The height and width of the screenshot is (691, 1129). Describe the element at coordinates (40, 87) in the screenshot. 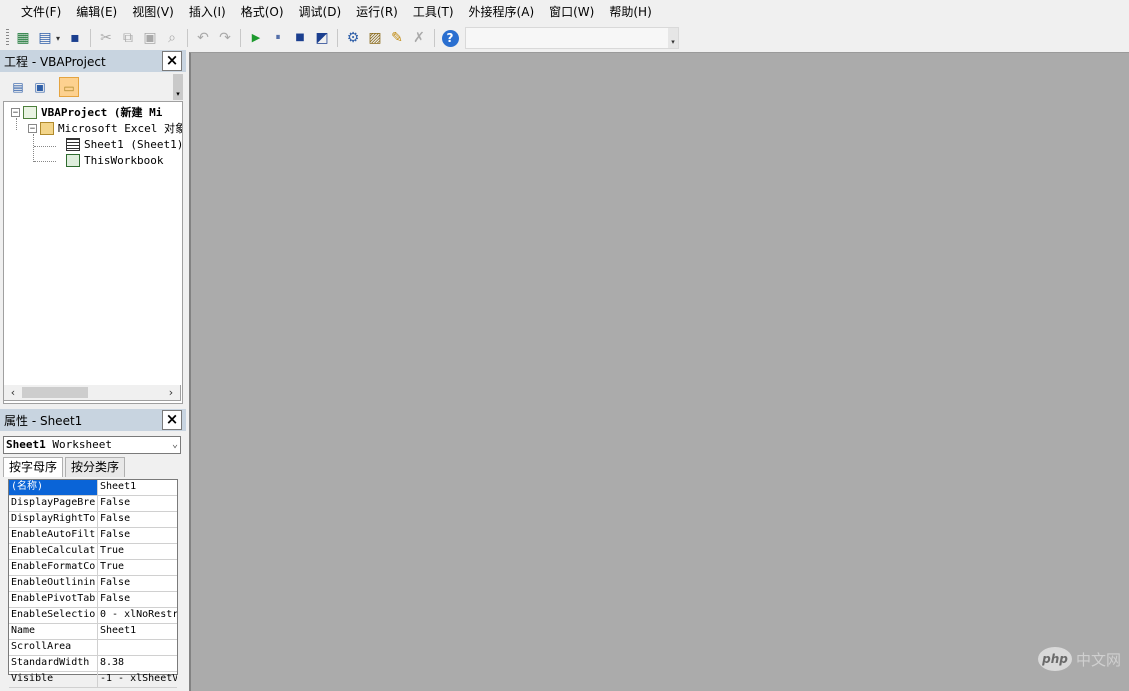

I see `view-object-icon: ▣` at that location.